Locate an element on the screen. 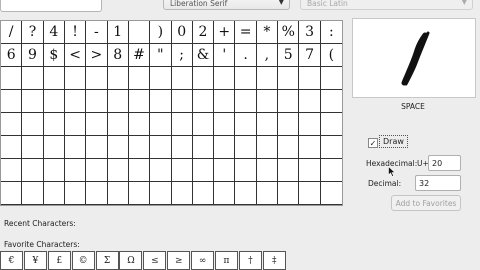 This screenshot has width=480, height=270. favorite-char-button: ¥ is located at coordinates (35, 260).